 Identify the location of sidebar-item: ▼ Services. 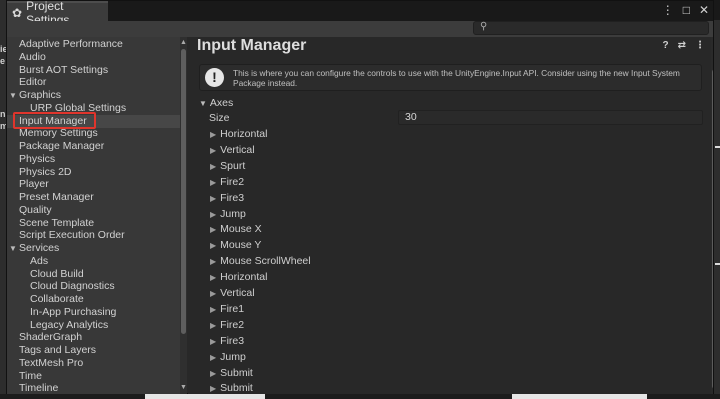
(94, 248).